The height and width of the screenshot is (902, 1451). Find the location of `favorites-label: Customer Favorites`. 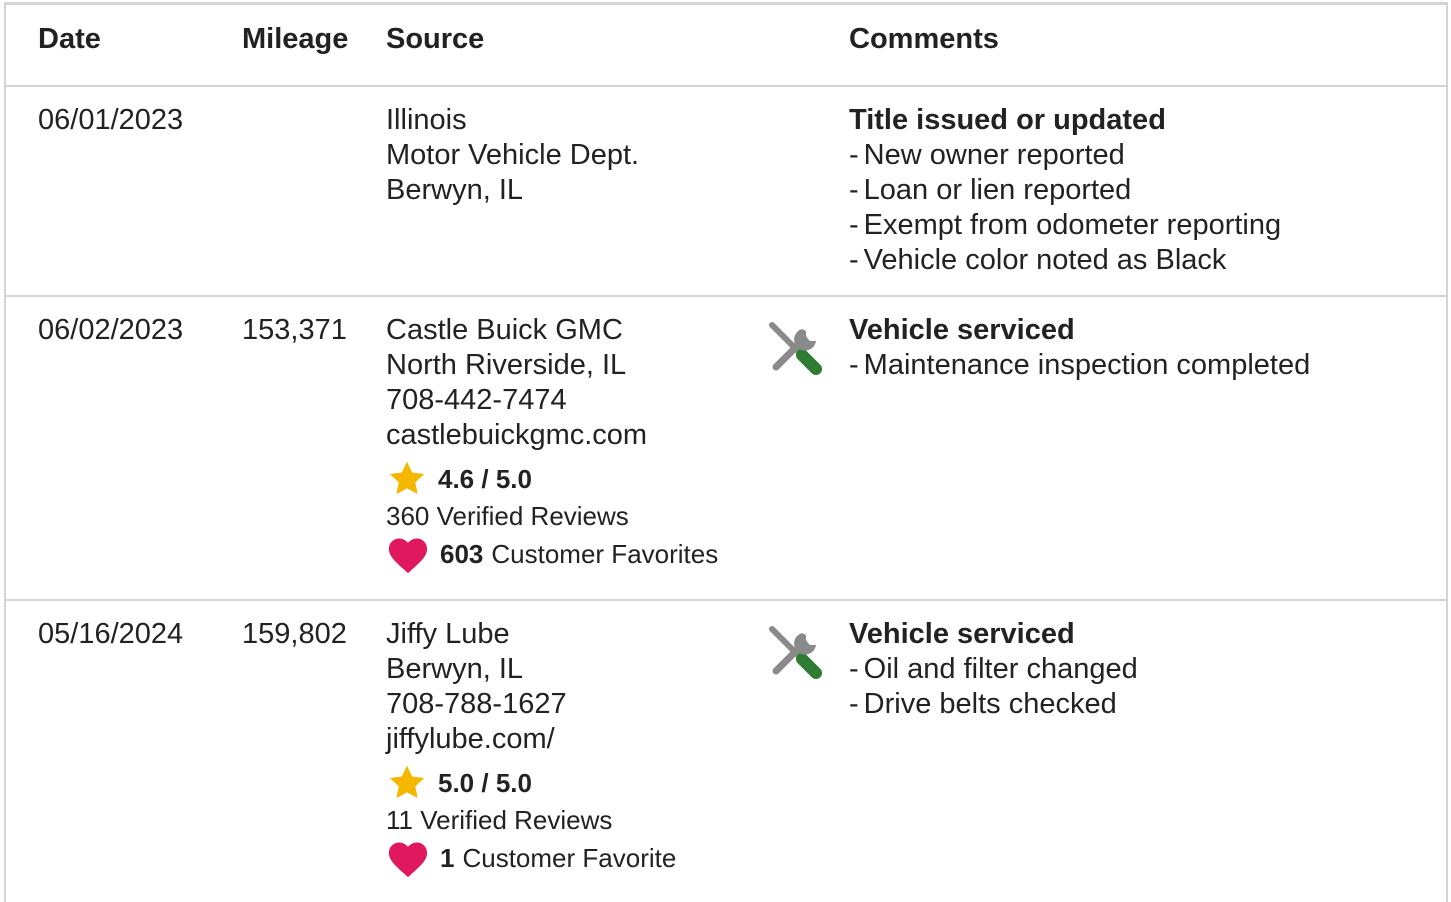

favorites-label: Customer Favorites is located at coordinates (605, 553).